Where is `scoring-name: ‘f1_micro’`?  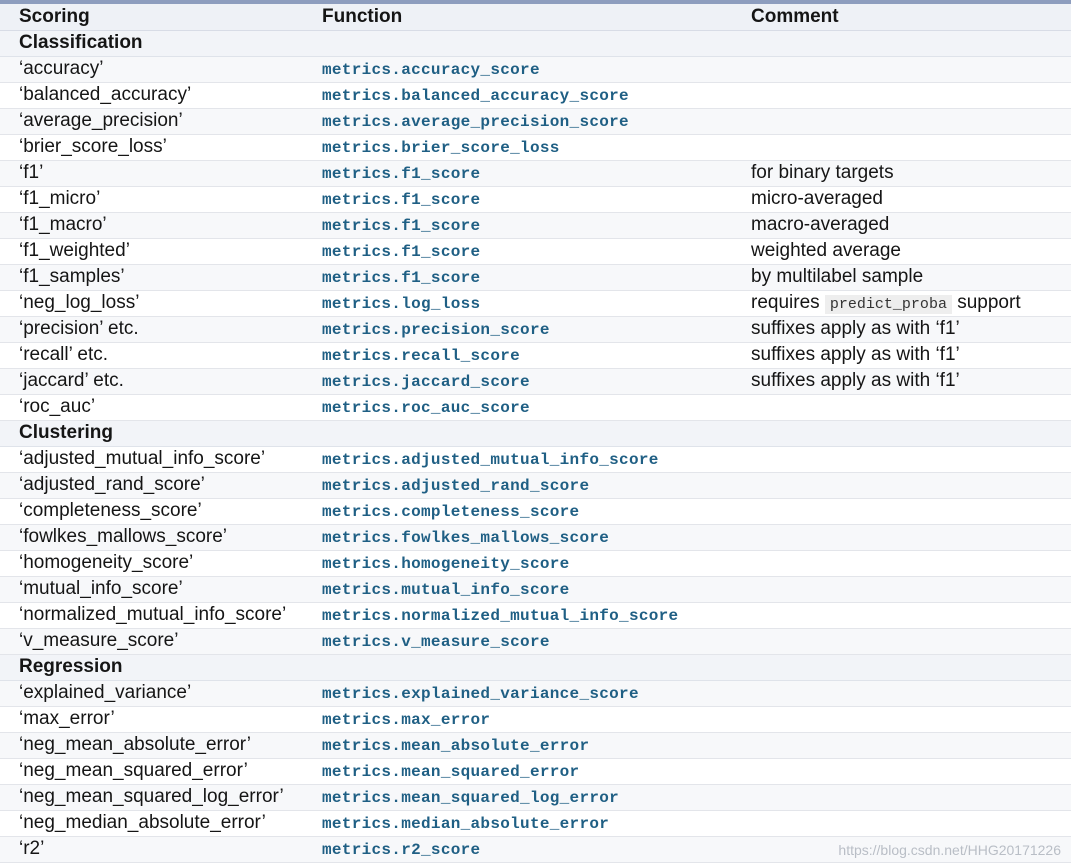
scoring-name: ‘f1_micro’ is located at coordinates (151, 199).